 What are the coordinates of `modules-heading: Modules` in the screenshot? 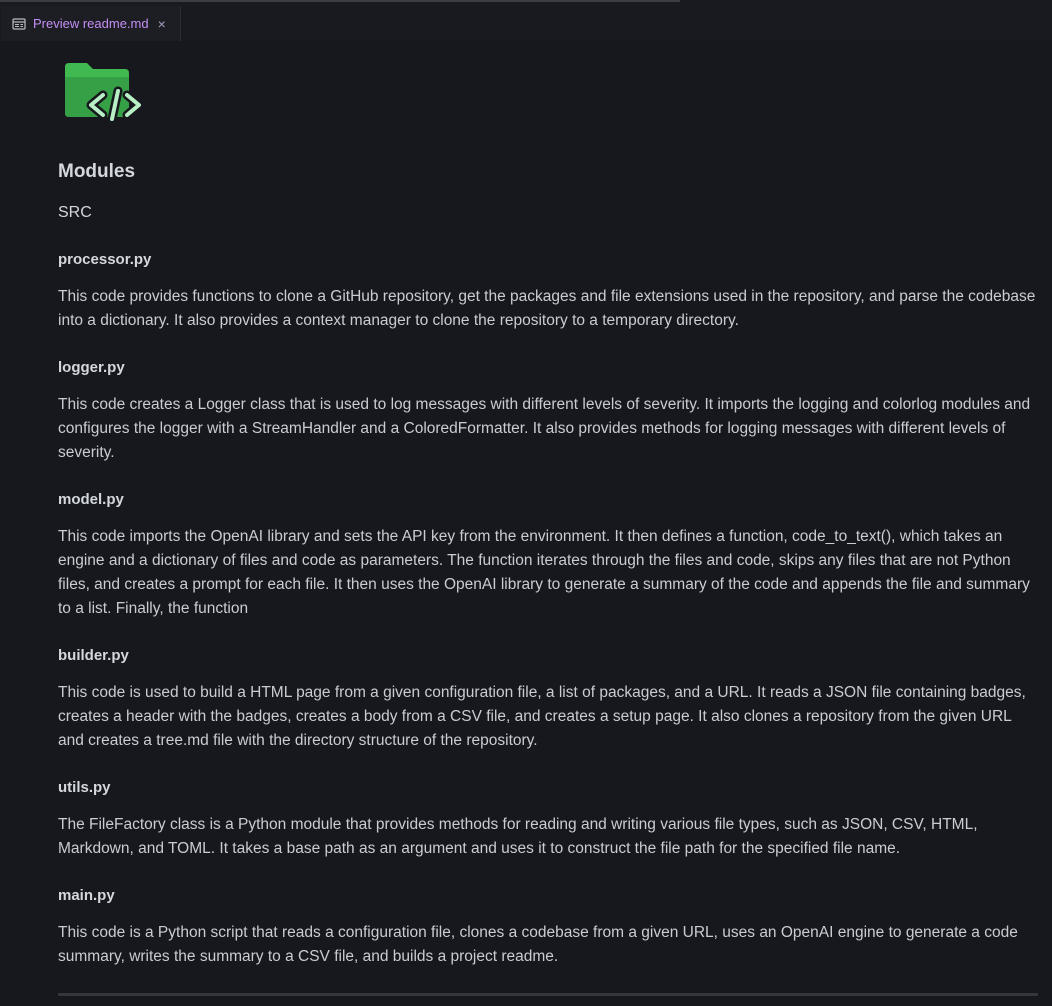 It's located at (97, 171).